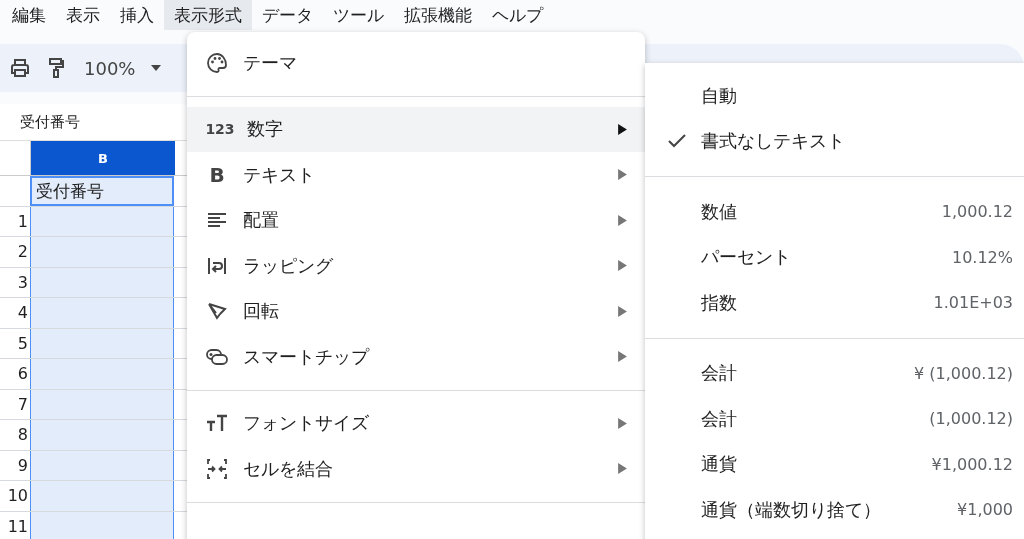  What do you see at coordinates (834, 510) in the screenshot?
I see `menu-item: 通貨（端数切り捨て） ¥1,000` at bounding box center [834, 510].